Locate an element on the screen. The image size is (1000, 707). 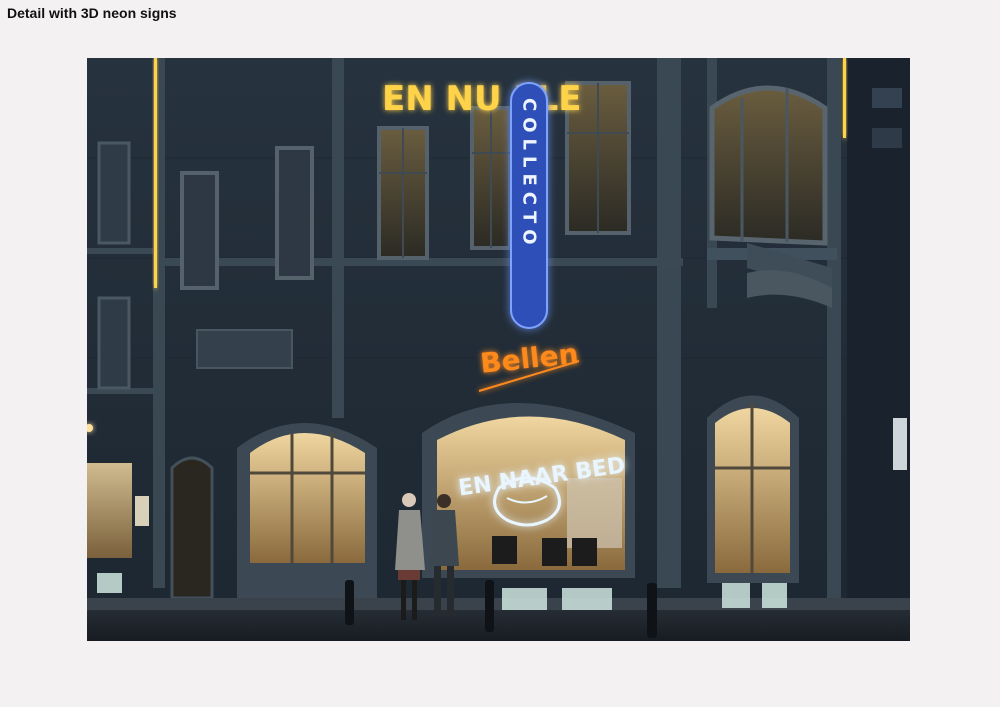
svg-text: COLLECTO is located at coordinates (529, 174).